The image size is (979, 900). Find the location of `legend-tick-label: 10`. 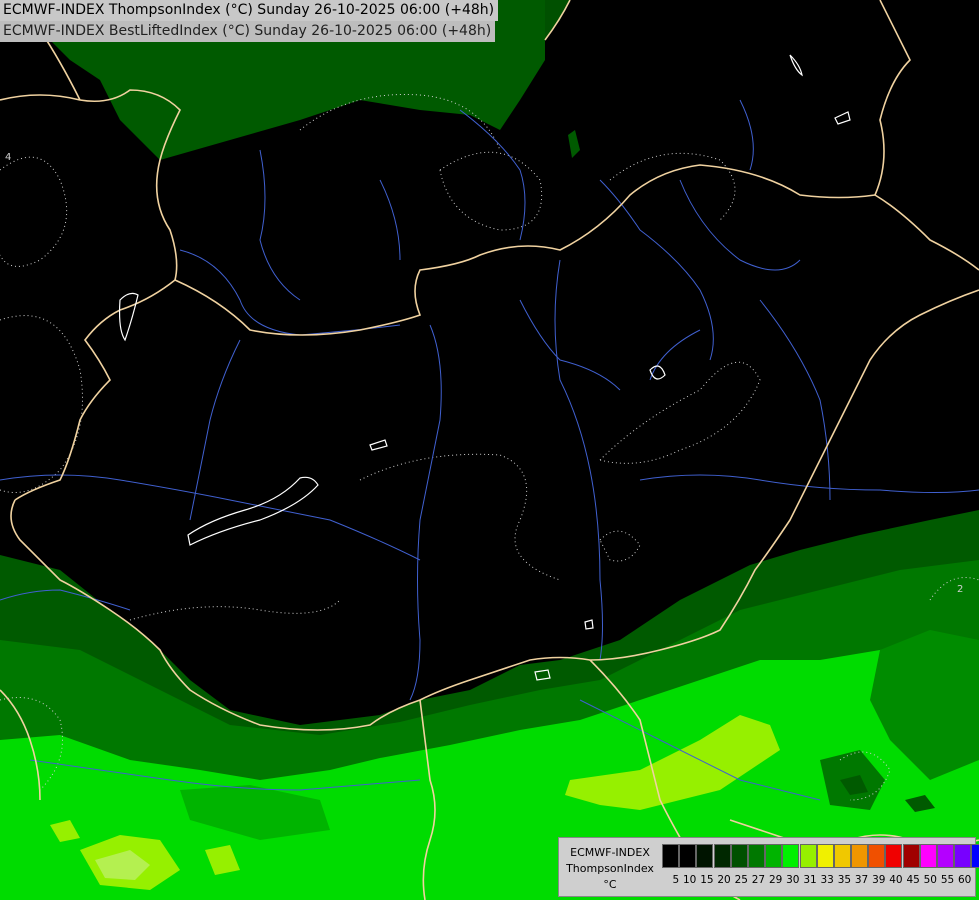

legend-tick-label: 10 is located at coordinates (690, 880).